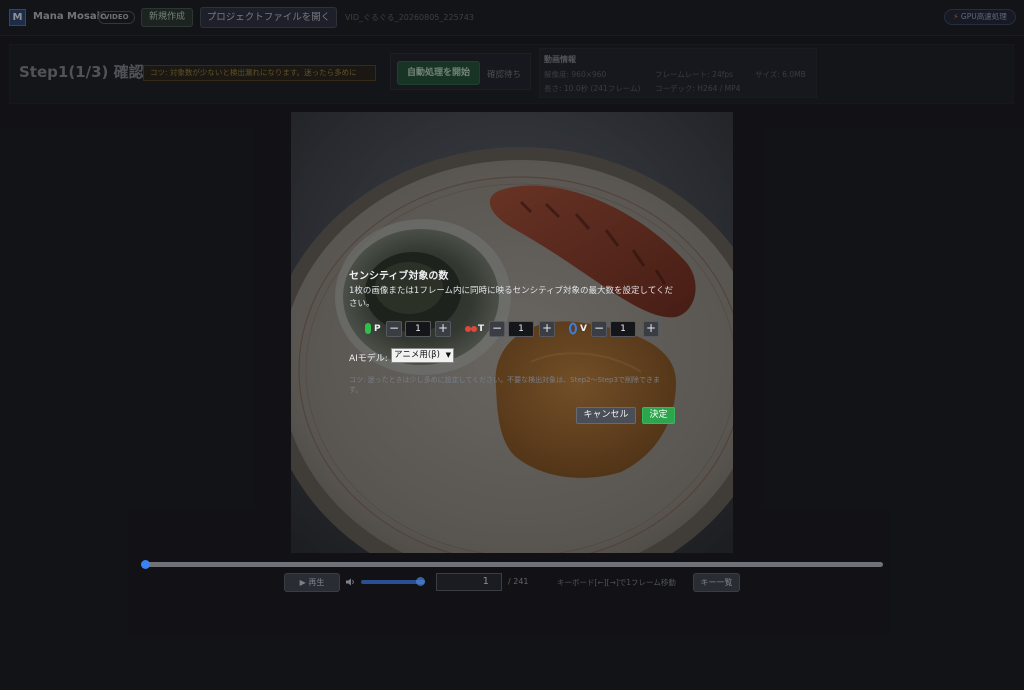  I want to click on counter-v-minus-button: −, so click(599, 329).